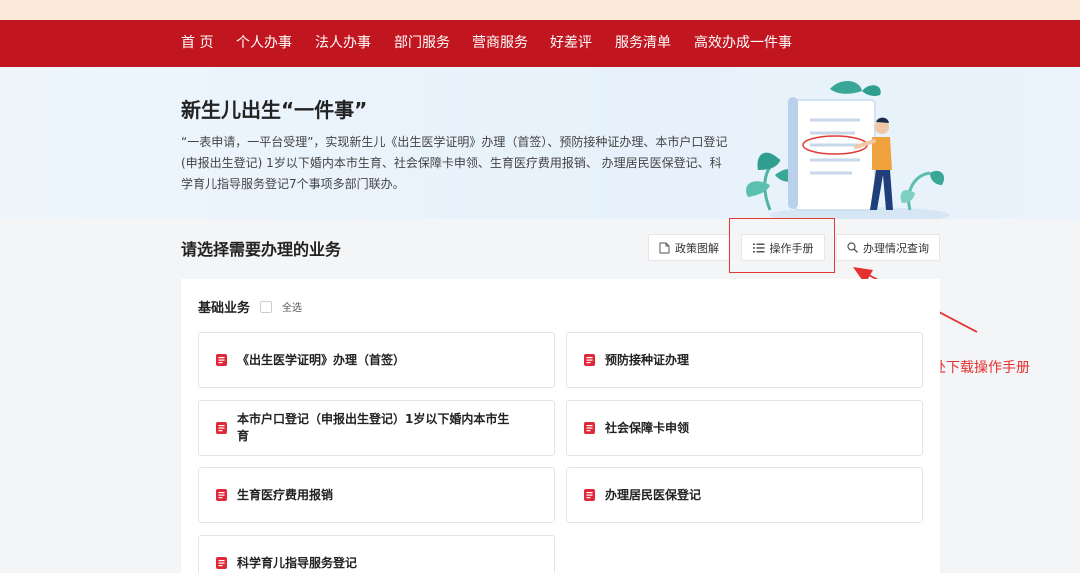 This screenshot has width=1080, height=573. Describe the element at coordinates (782, 245) in the screenshot. I see `manual-highlight-box` at that location.